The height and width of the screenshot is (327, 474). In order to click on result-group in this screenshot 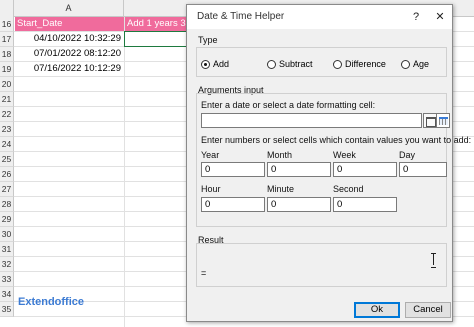, I will do `click(321, 265)`.